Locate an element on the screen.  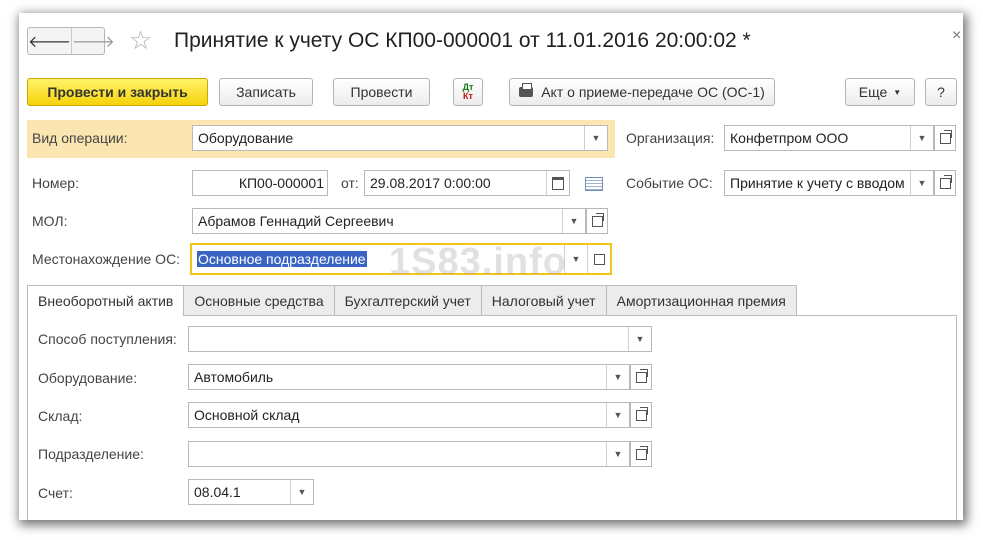
dt-kt-icon: Дт Кт is located at coordinates (468, 92).